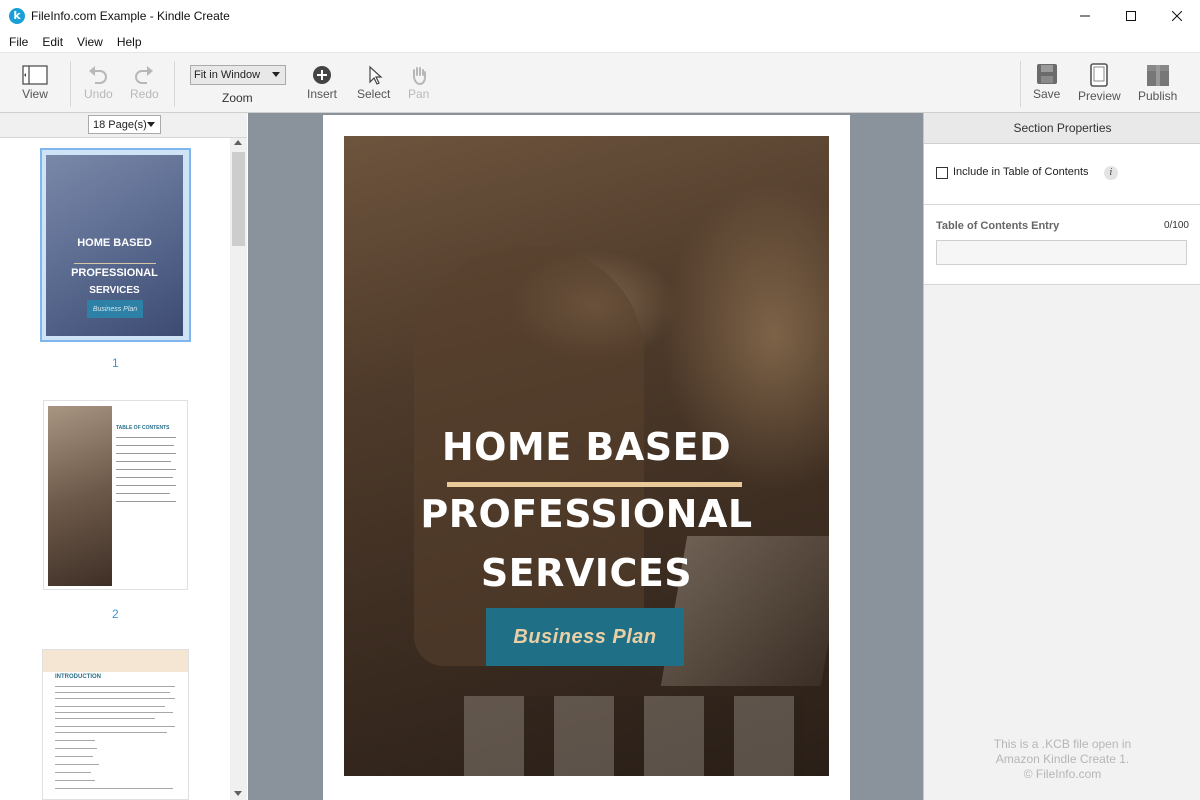  I want to click on thumbnail-title-line: PROFESSIONAL, so click(114, 273).